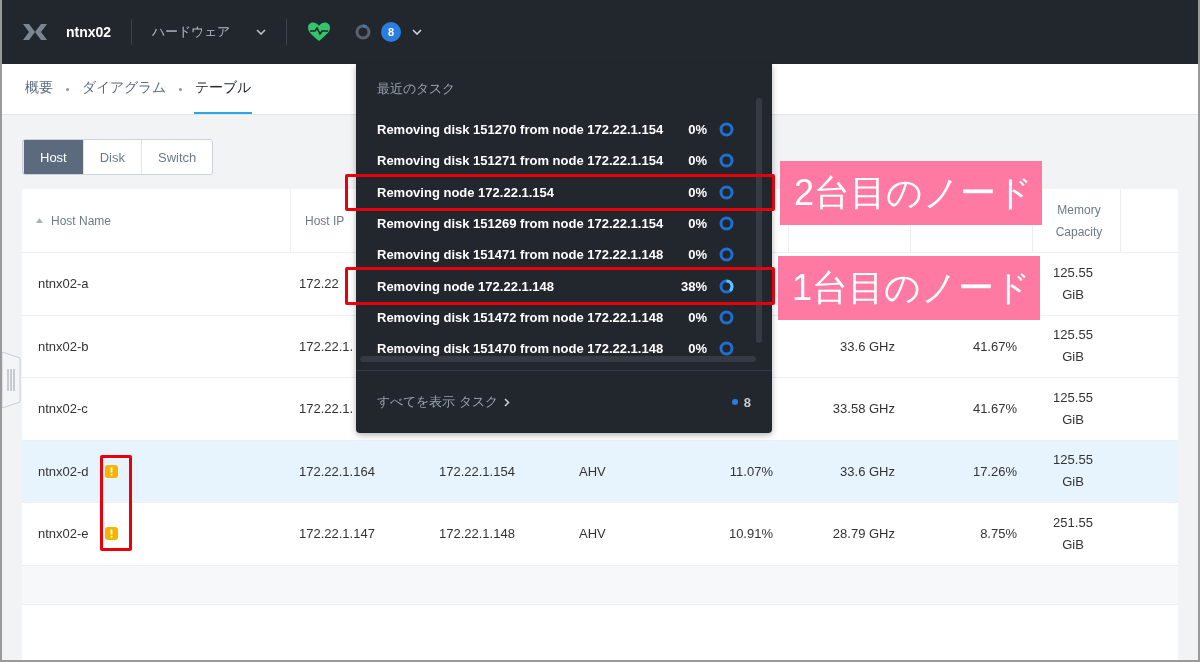 This screenshot has height=662, width=1200. I want to click on table-cell: 172.22.1.148, so click(477, 534).